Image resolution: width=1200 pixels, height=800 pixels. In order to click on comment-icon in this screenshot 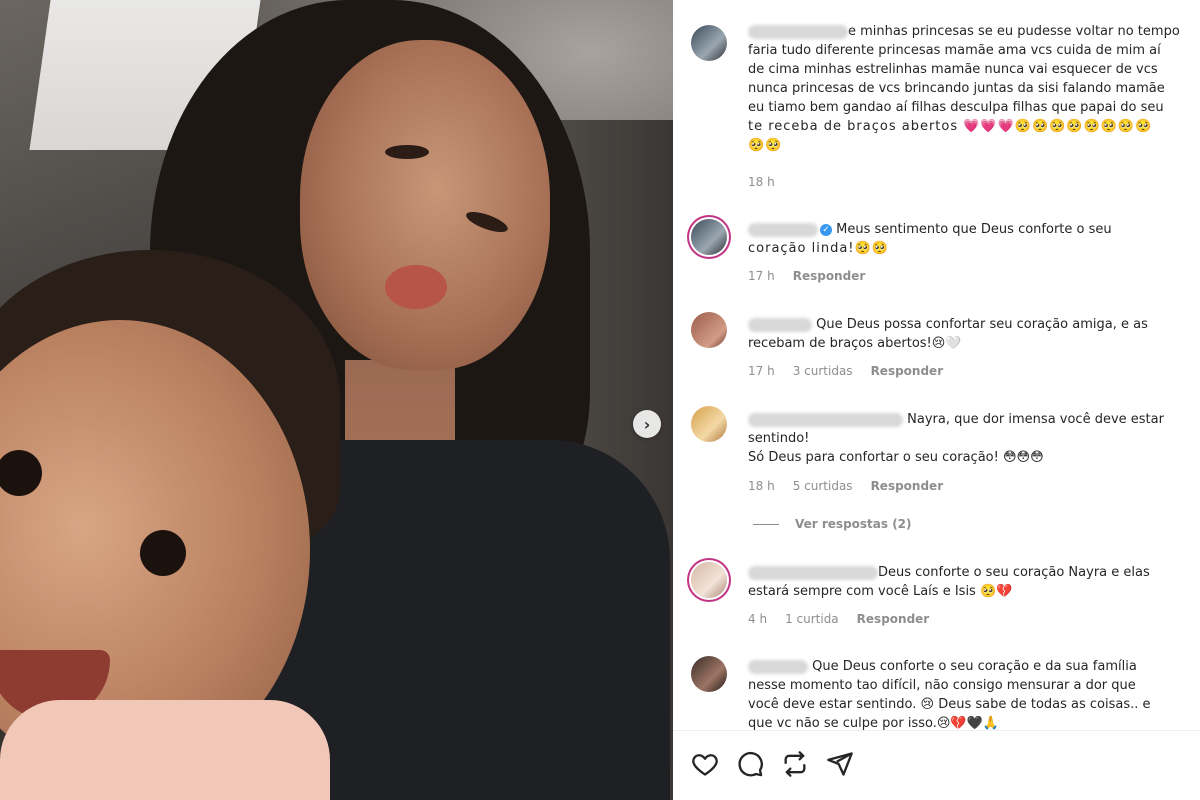, I will do `click(750, 764)`.